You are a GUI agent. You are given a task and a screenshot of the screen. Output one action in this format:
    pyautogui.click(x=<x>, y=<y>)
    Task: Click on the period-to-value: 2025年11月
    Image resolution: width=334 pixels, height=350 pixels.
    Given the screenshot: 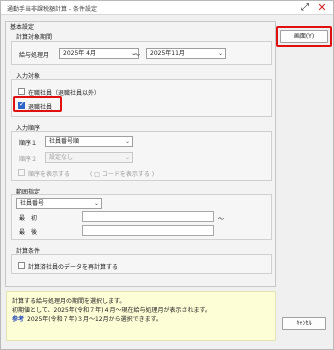 What is the action you would take?
    pyautogui.click(x=167, y=53)
    